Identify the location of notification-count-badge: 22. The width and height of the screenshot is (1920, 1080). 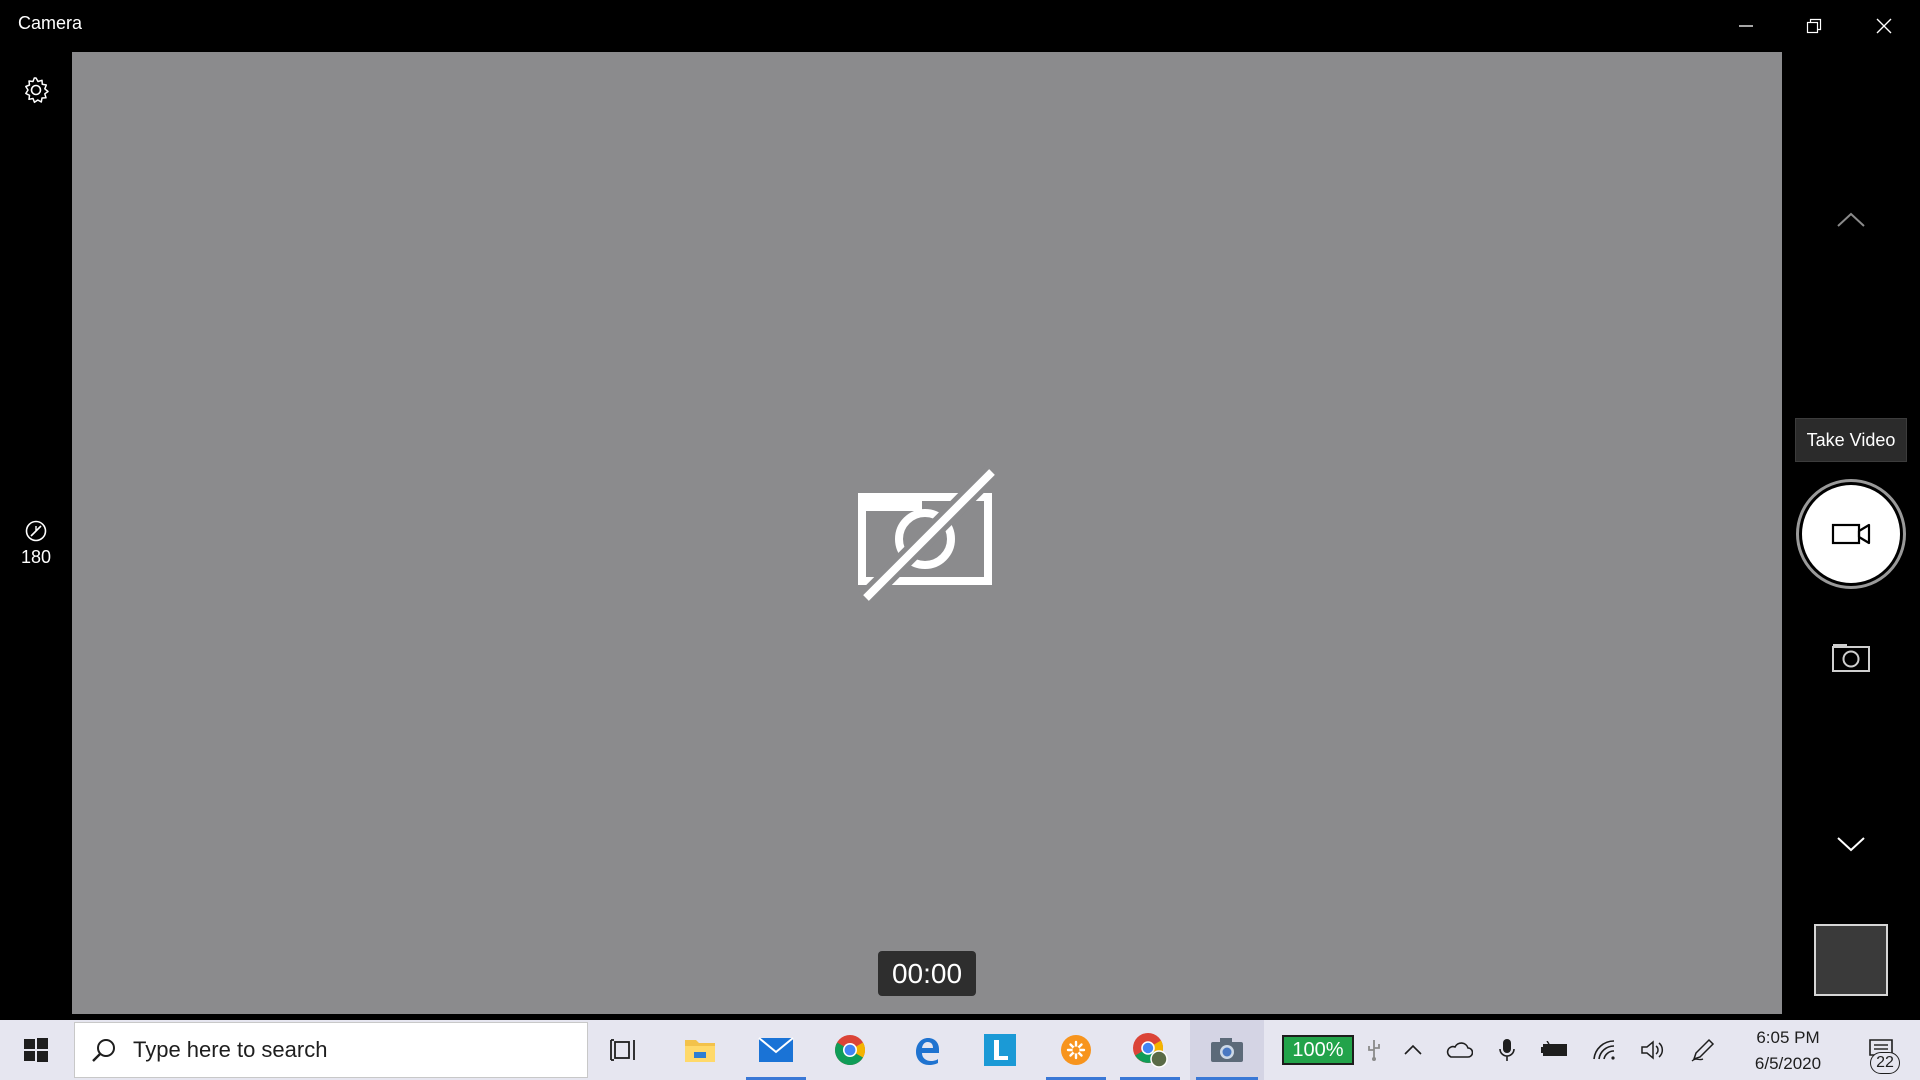
(1885, 1063).